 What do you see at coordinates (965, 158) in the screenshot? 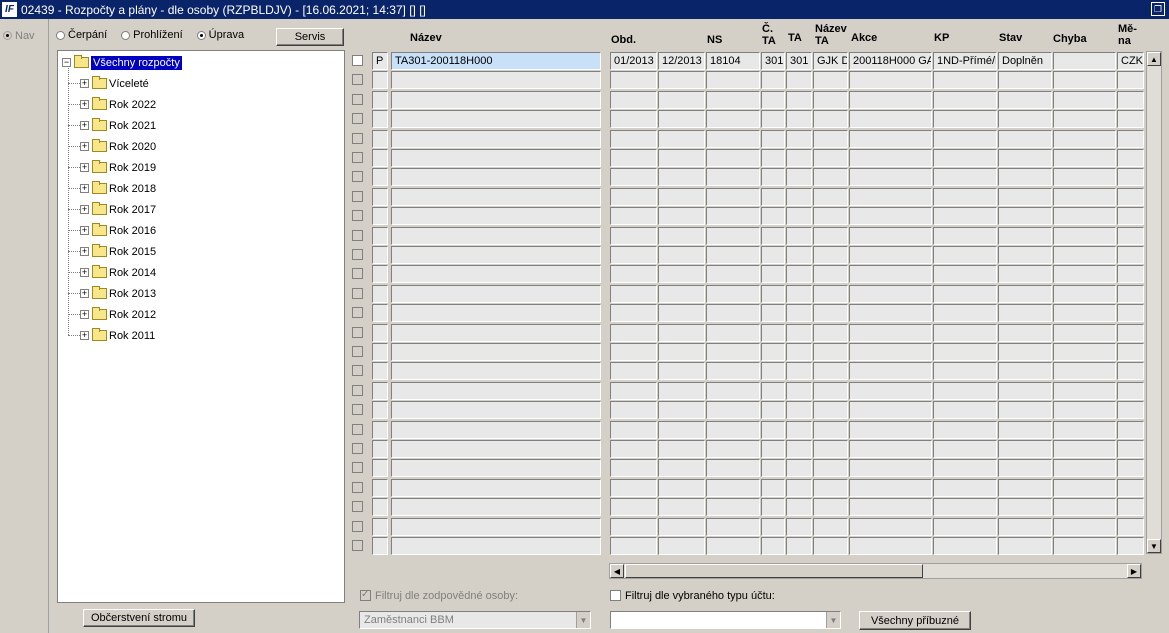
I see `cell-kp` at bounding box center [965, 158].